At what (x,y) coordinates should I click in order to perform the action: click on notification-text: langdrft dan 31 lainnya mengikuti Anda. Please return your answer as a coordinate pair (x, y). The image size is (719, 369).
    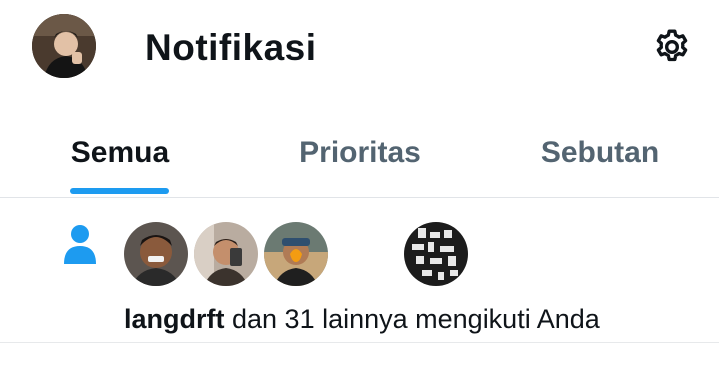
    Looking at the image, I should click on (362, 319).